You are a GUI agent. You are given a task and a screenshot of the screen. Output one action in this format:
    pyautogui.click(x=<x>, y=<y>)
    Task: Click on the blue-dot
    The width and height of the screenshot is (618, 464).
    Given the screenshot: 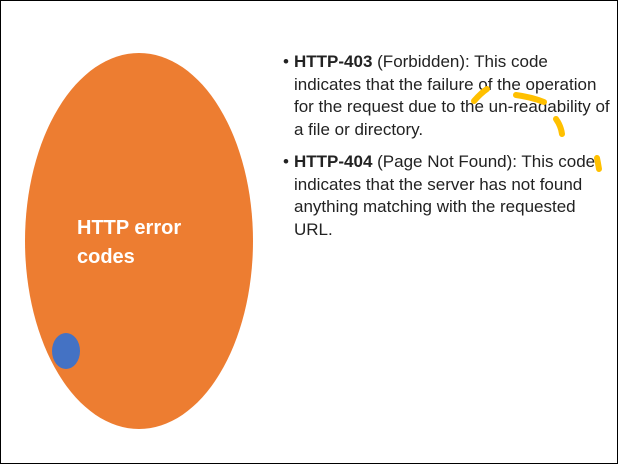 What is the action you would take?
    pyautogui.click(x=66, y=351)
    